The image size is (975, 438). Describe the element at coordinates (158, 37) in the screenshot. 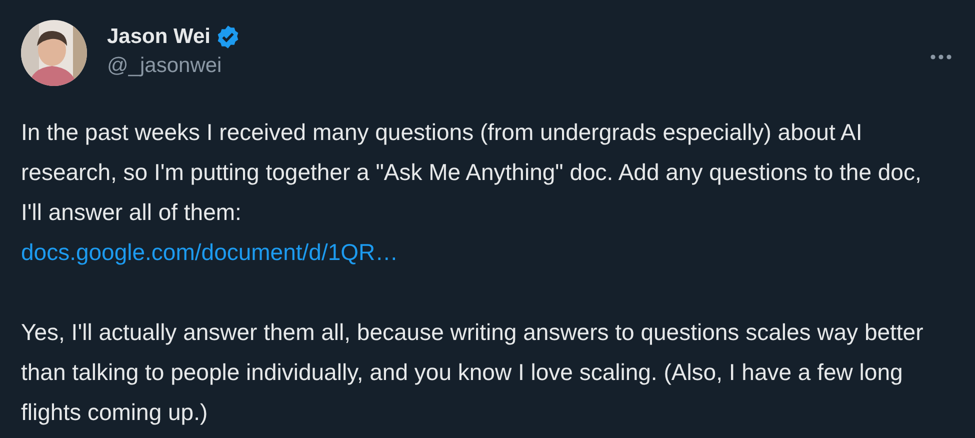

I see `author-name: Jason Wei` at that location.